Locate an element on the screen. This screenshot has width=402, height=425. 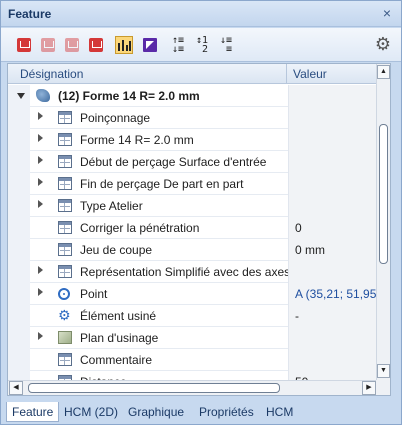
vertical-scroll-thumb is located at coordinates (383, 194).